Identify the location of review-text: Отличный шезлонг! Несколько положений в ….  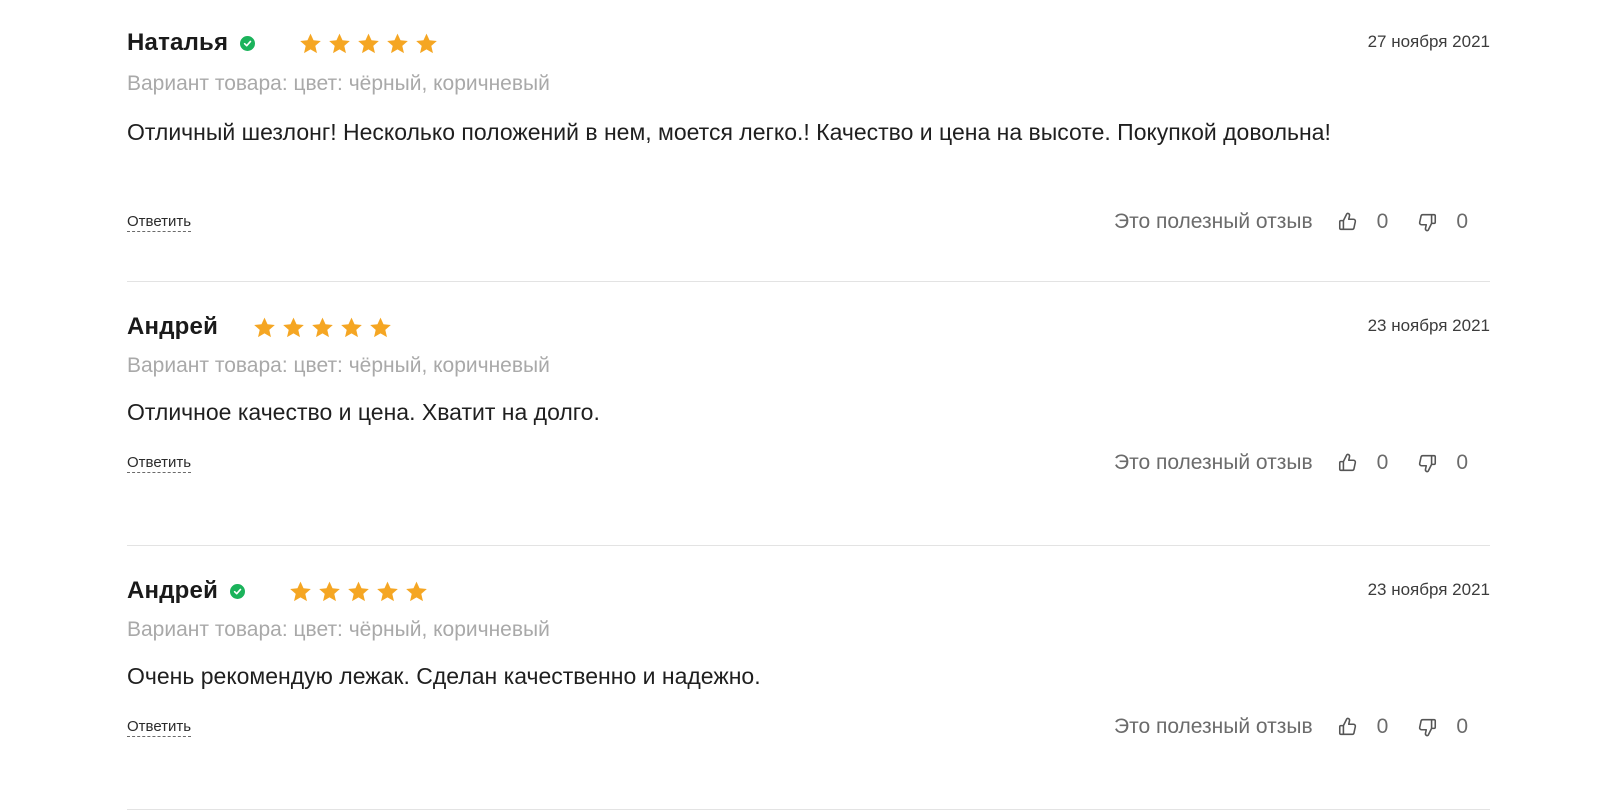
(729, 132).